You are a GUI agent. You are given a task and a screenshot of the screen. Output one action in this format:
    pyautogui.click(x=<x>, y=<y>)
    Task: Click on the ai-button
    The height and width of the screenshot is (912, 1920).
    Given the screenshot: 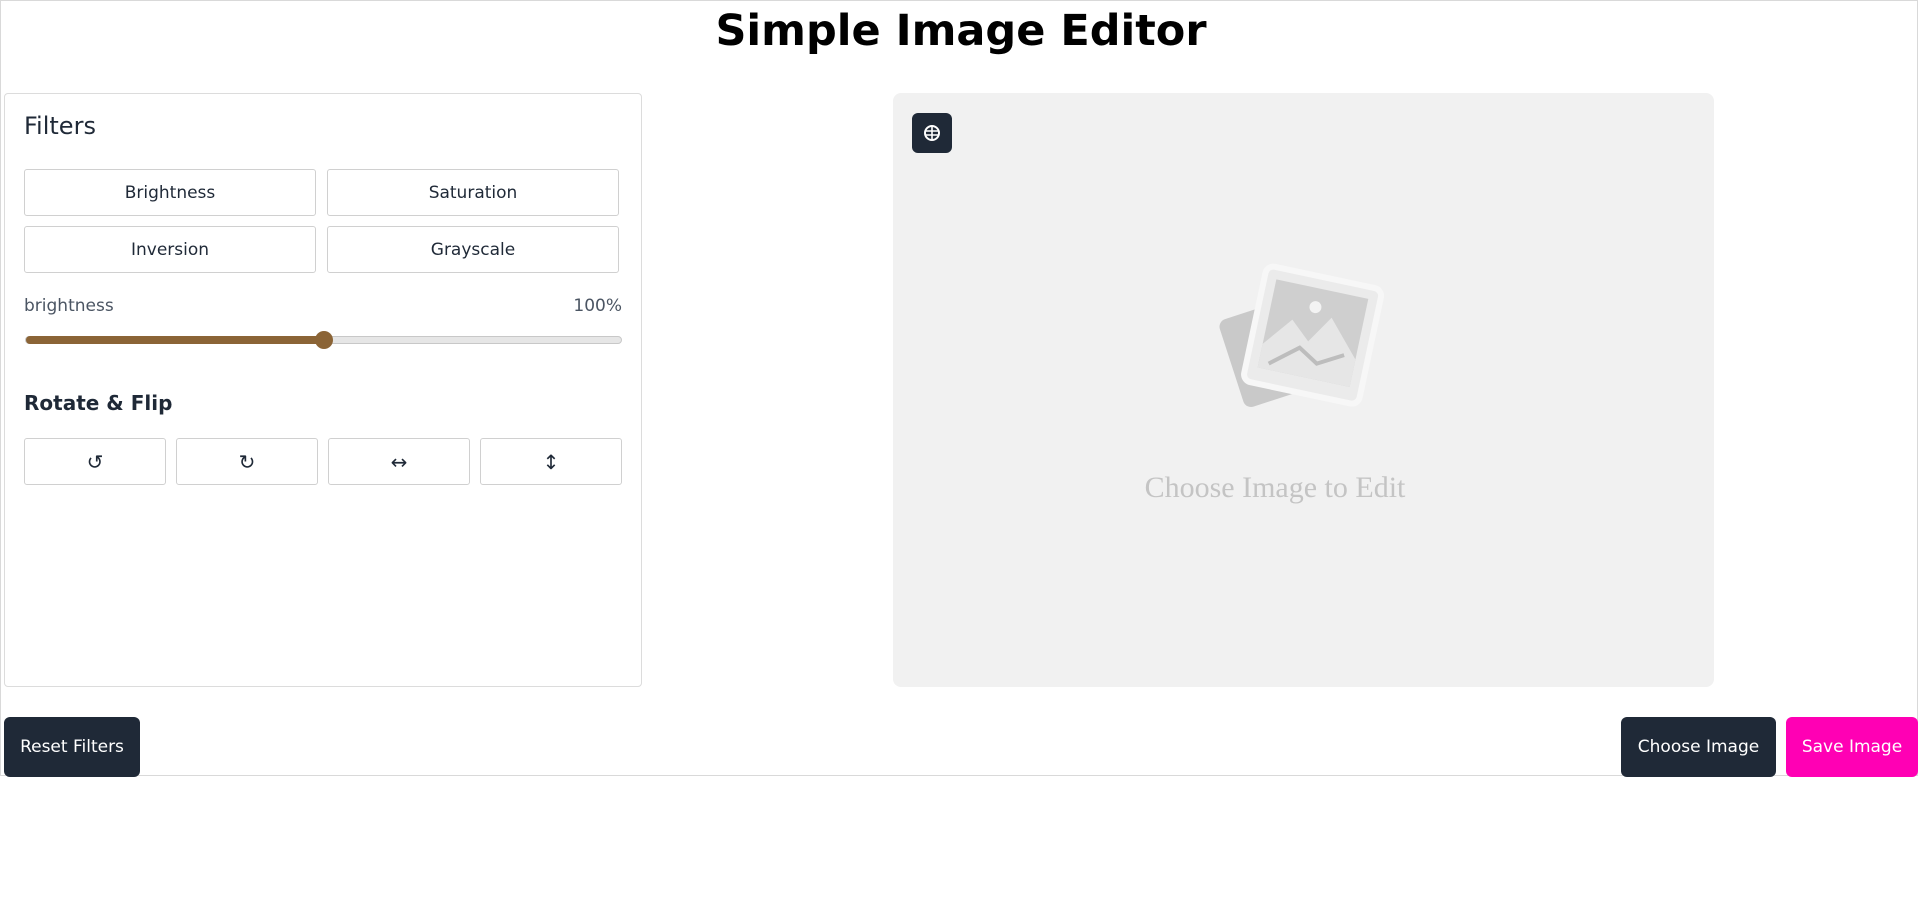 What is the action you would take?
    pyautogui.click(x=932, y=133)
    